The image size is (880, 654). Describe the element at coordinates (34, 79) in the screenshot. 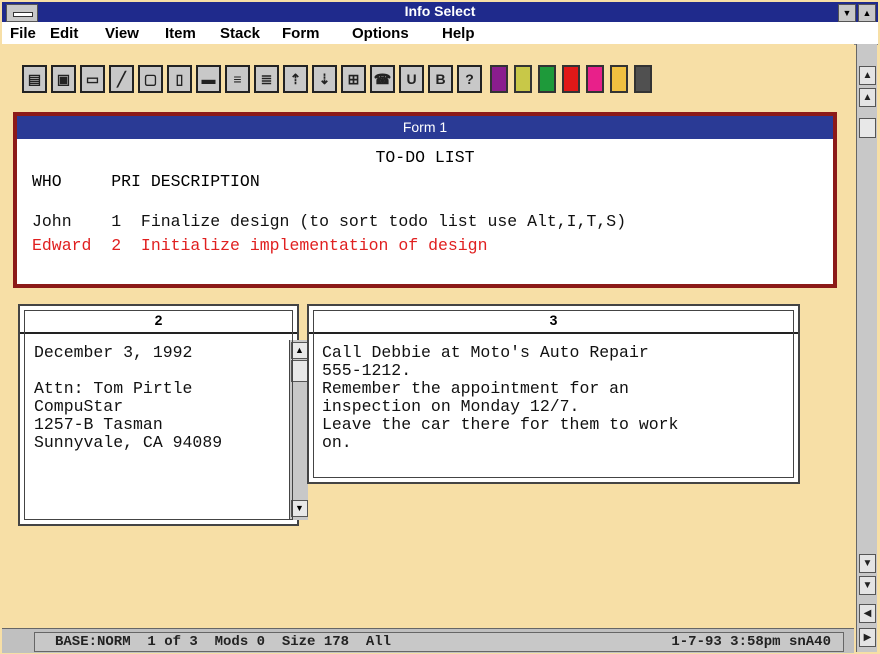

I see `stack-icon: ▤` at that location.